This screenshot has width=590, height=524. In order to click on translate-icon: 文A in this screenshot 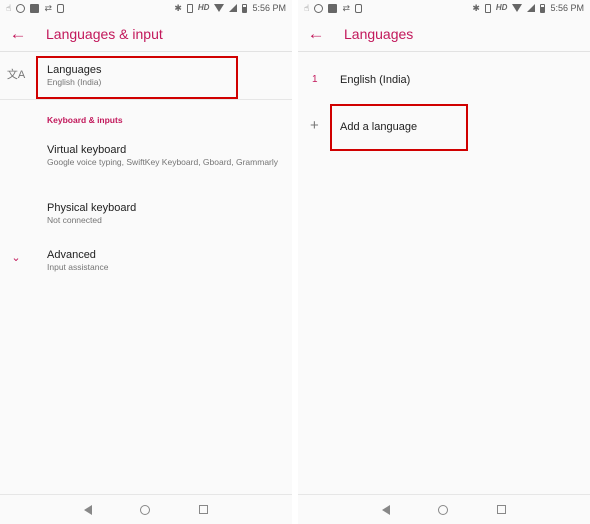, I will do `click(16, 75)`.